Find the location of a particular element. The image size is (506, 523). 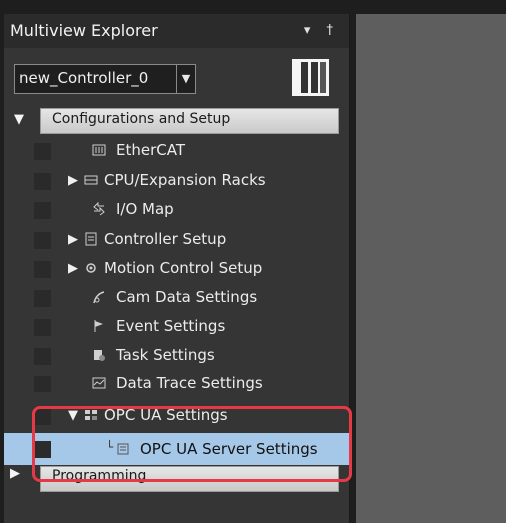

tree-item-task-settings: Task Settings is located at coordinates (176, 356).